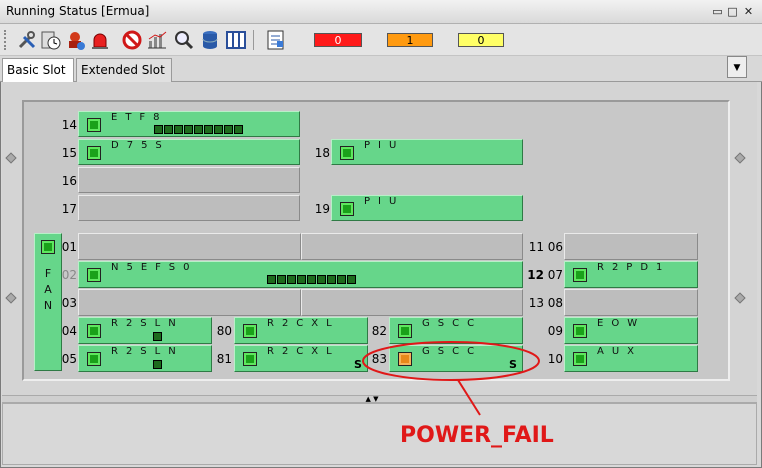  What do you see at coordinates (477, 435) in the screenshot?
I see `annotation-label: POWER_FAIL` at bounding box center [477, 435].